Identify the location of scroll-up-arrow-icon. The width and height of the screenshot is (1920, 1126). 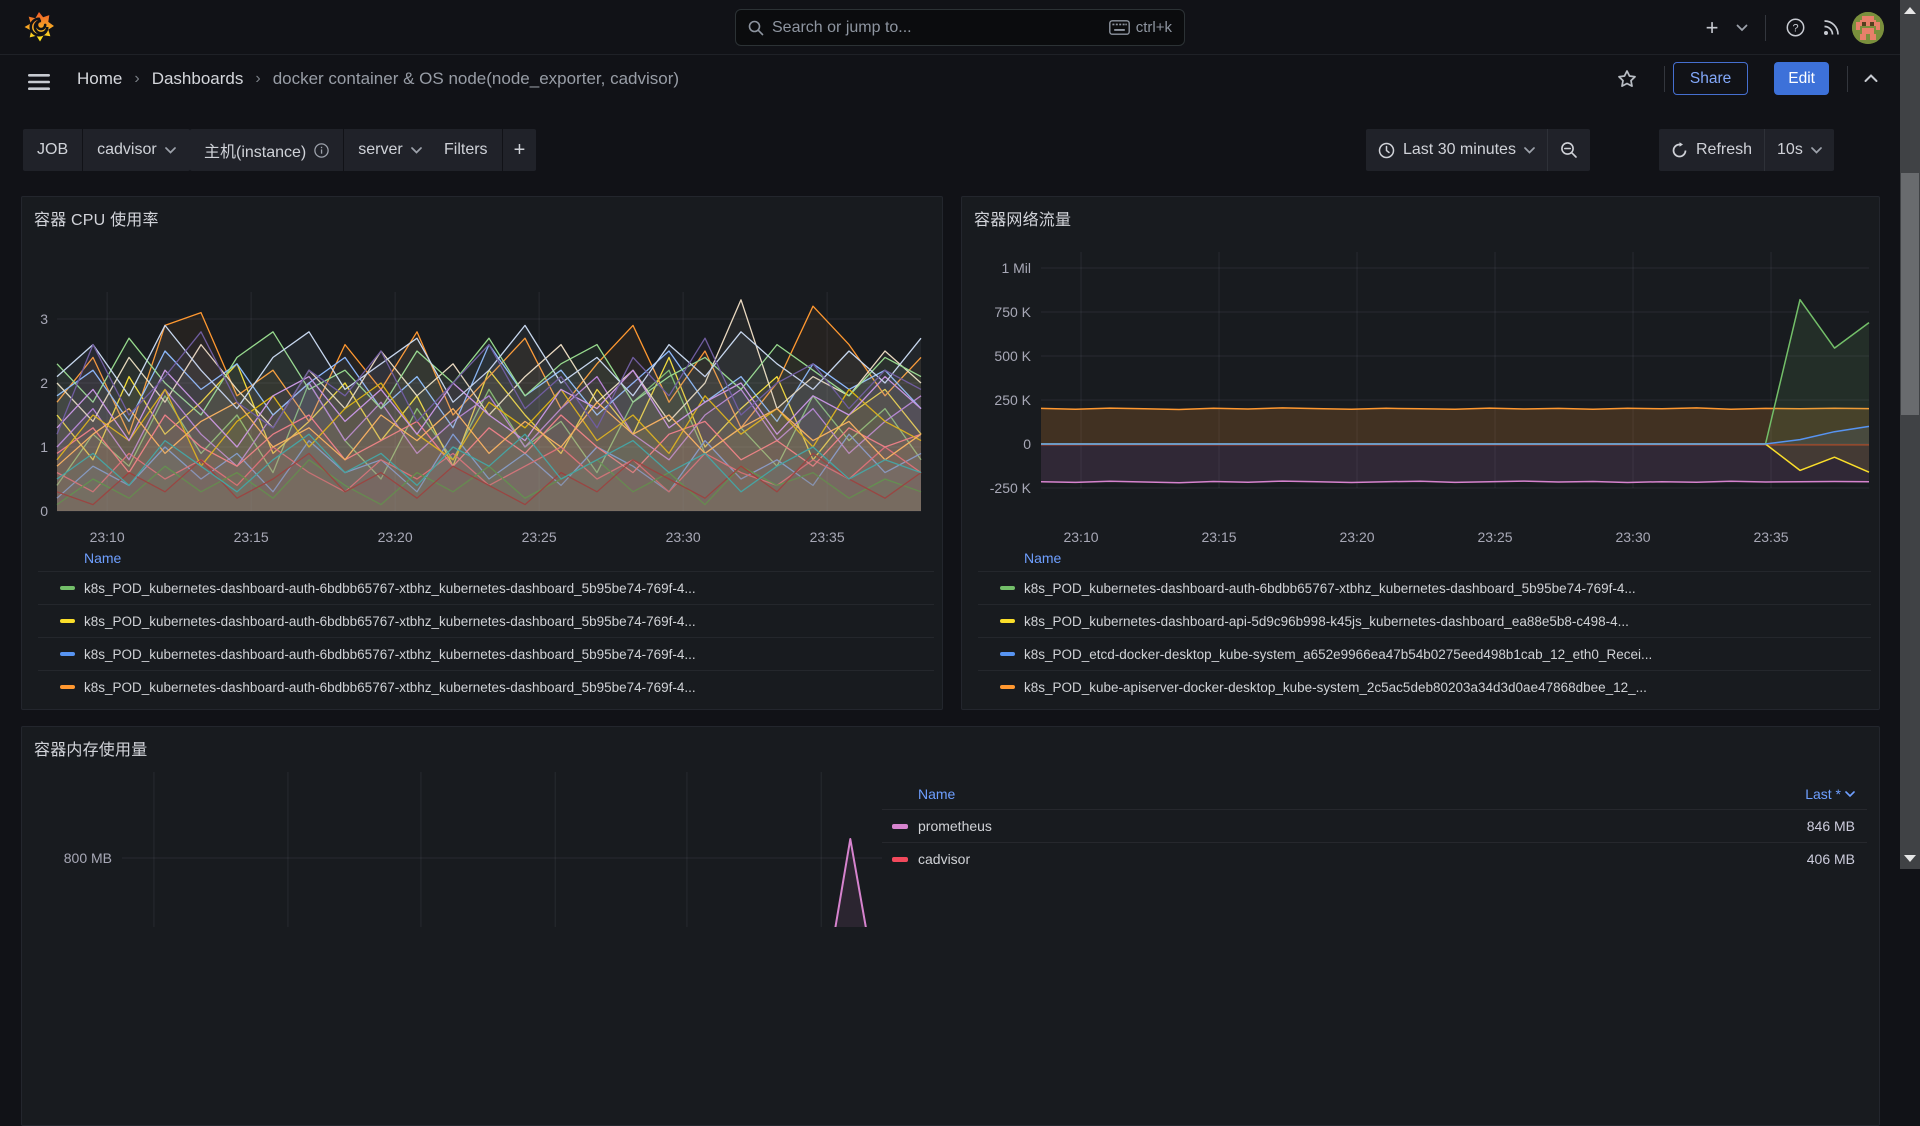
(1910, 10).